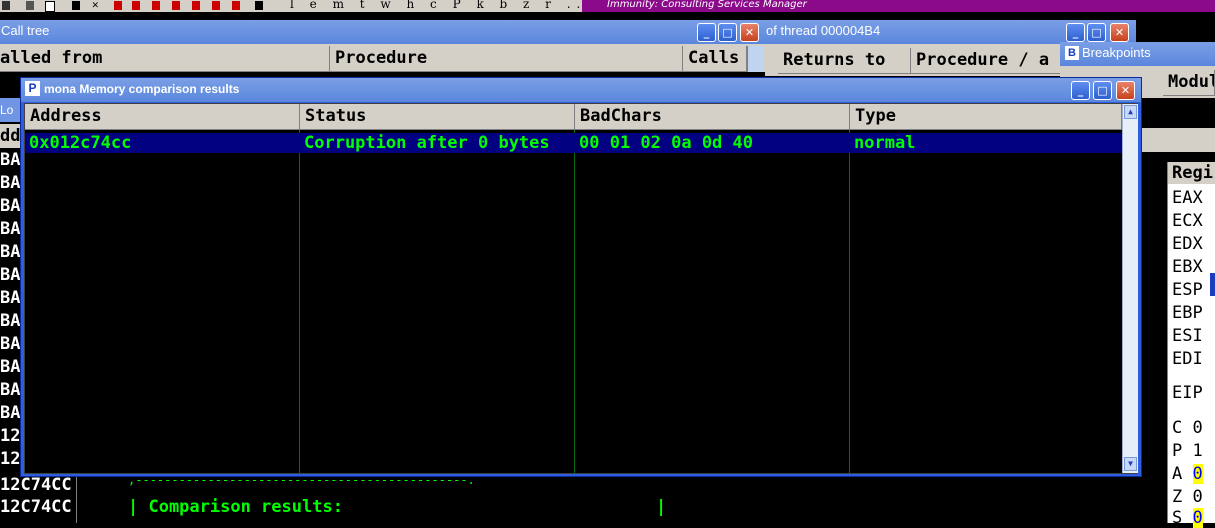 The height and width of the screenshot is (528, 1215). Describe the element at coordinates (1177, 474) in the screenshot. I see `flag-name: A` at that location.